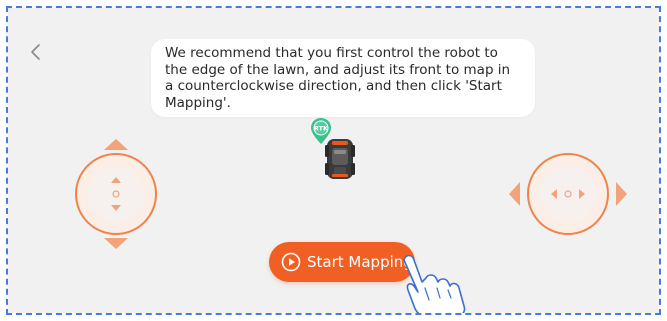  What do you see at coordinates (321, 129) in the screenshot?
I see `rtk-badge-label: RTK` at bounding box center [321, 129].